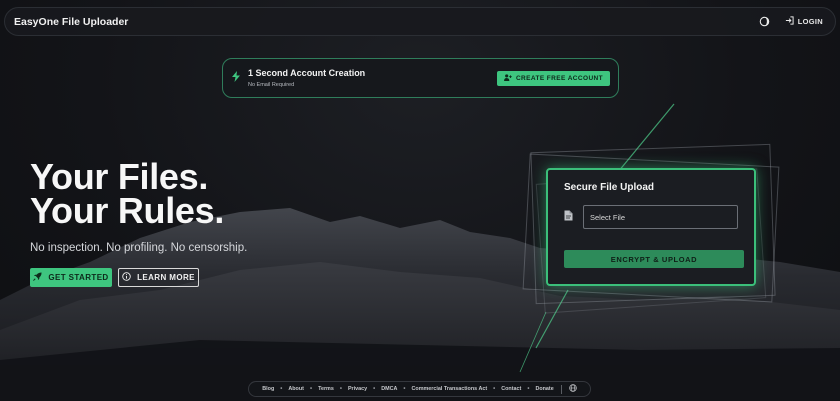 This screenshot has height=401, width=840. What do you see at coordinates (296, 389) in the screenshot?
I see `footer-link-about: About` at bounding box center [296, 389].